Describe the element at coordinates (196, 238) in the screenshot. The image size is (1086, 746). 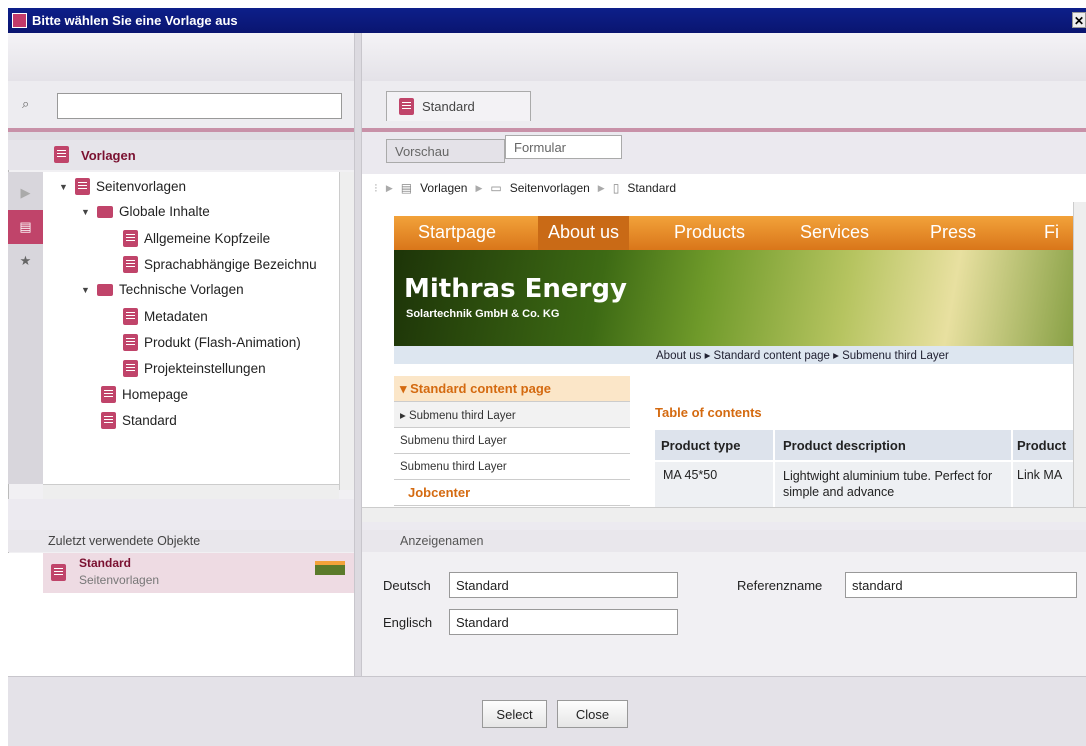
I see `tree-item: Allgemeine Kopfzeile` at that location.